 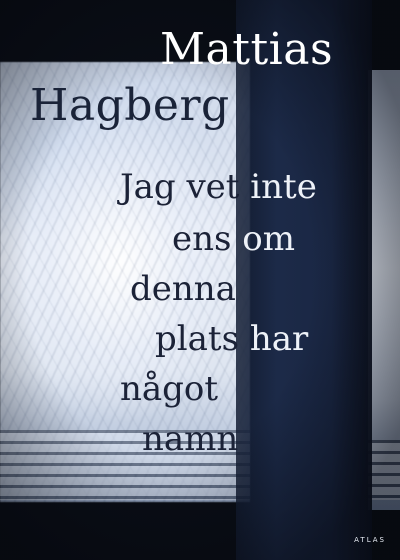 I want to click on title-word: något, so click(x=169, y=389).